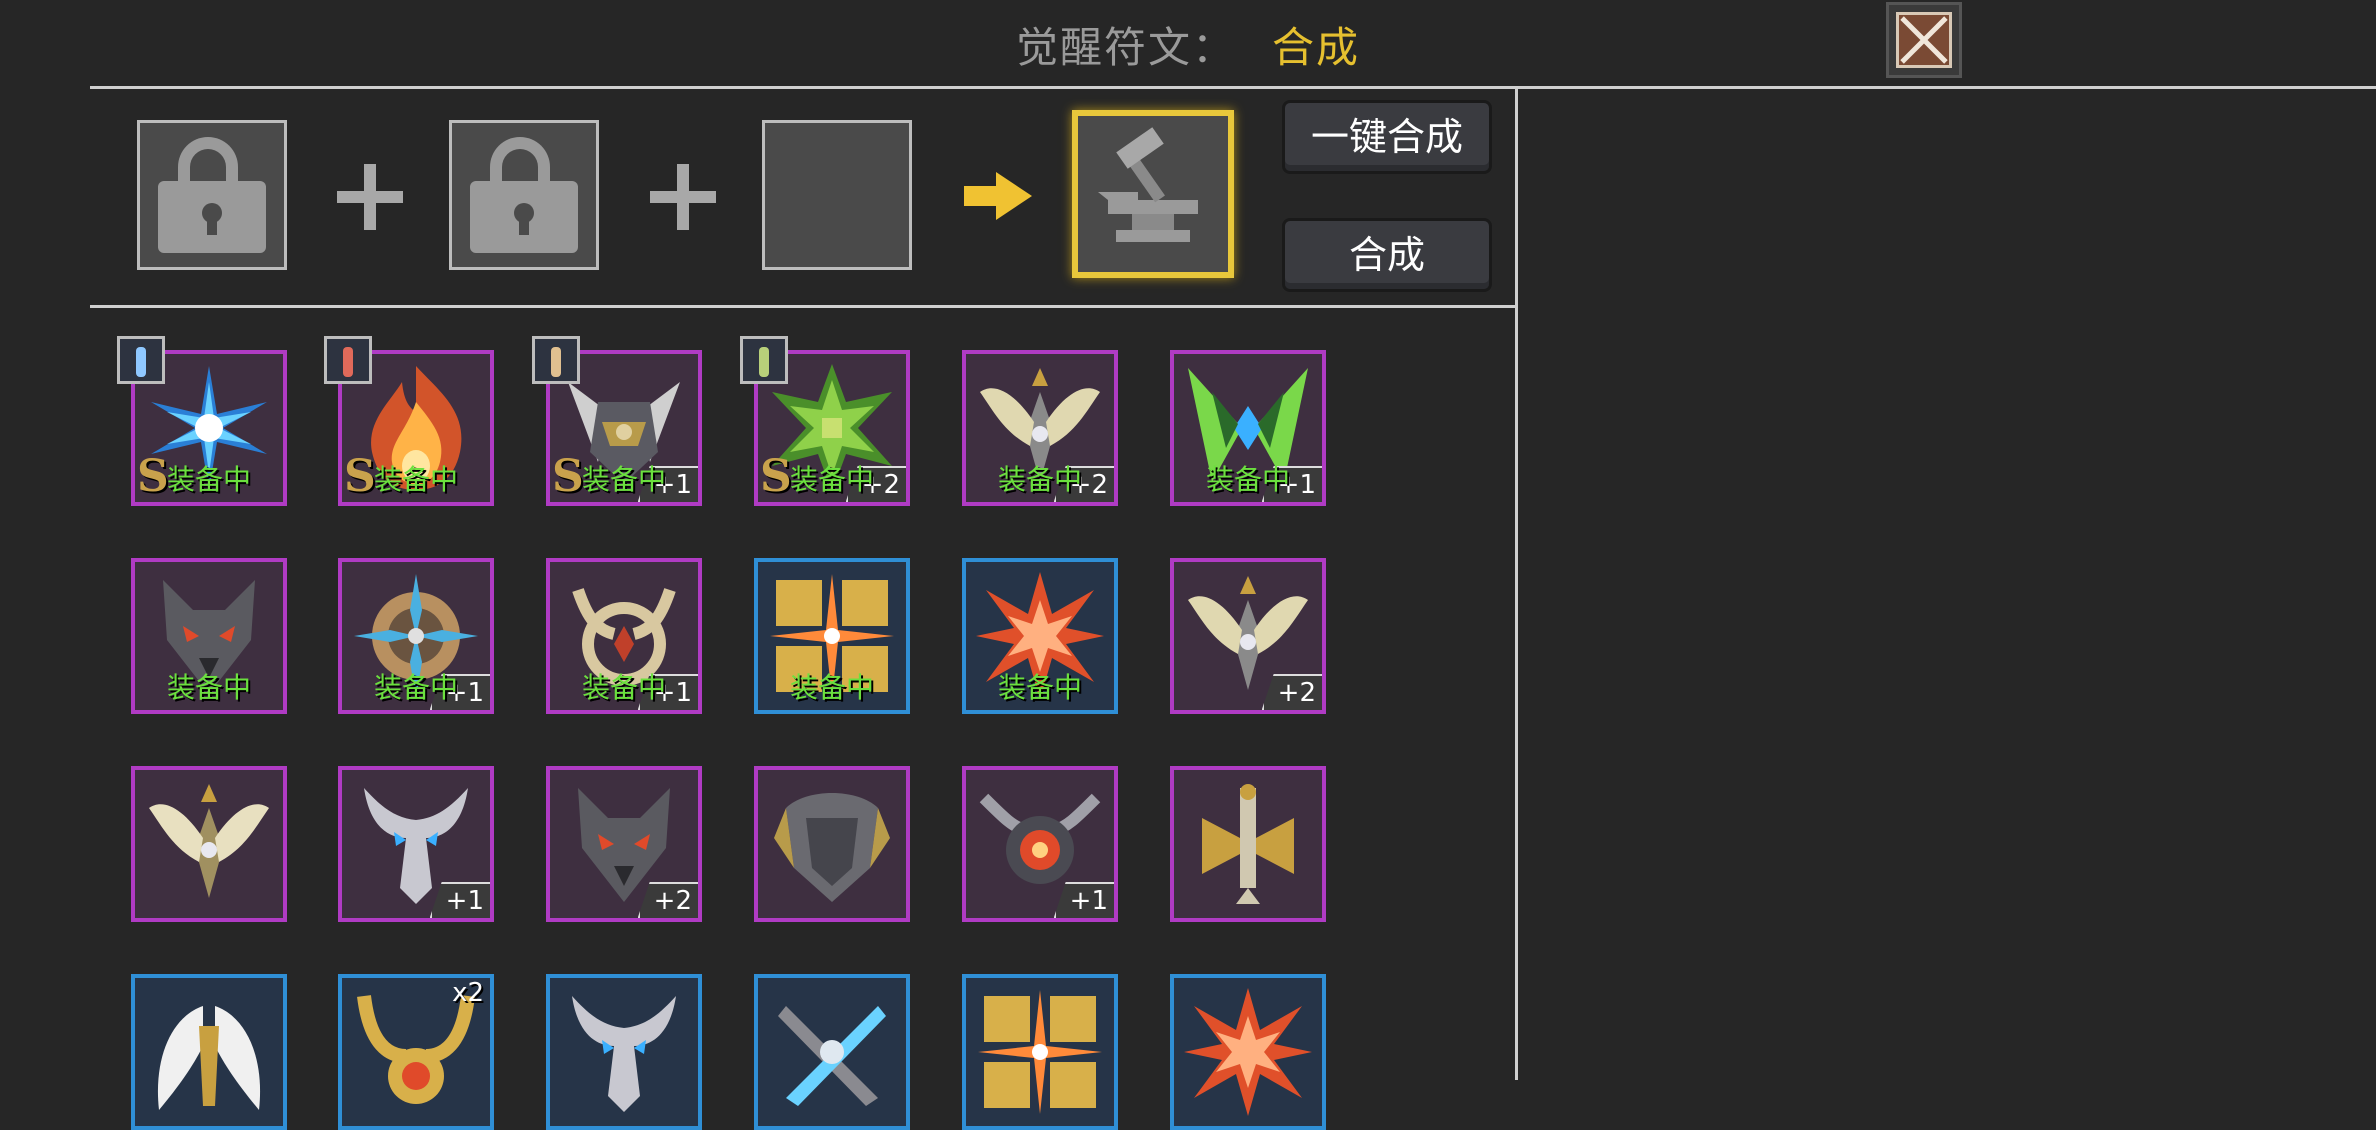 This screenshot has height=1130, width=2376. I want to click on close-button, so click(1924, 40).